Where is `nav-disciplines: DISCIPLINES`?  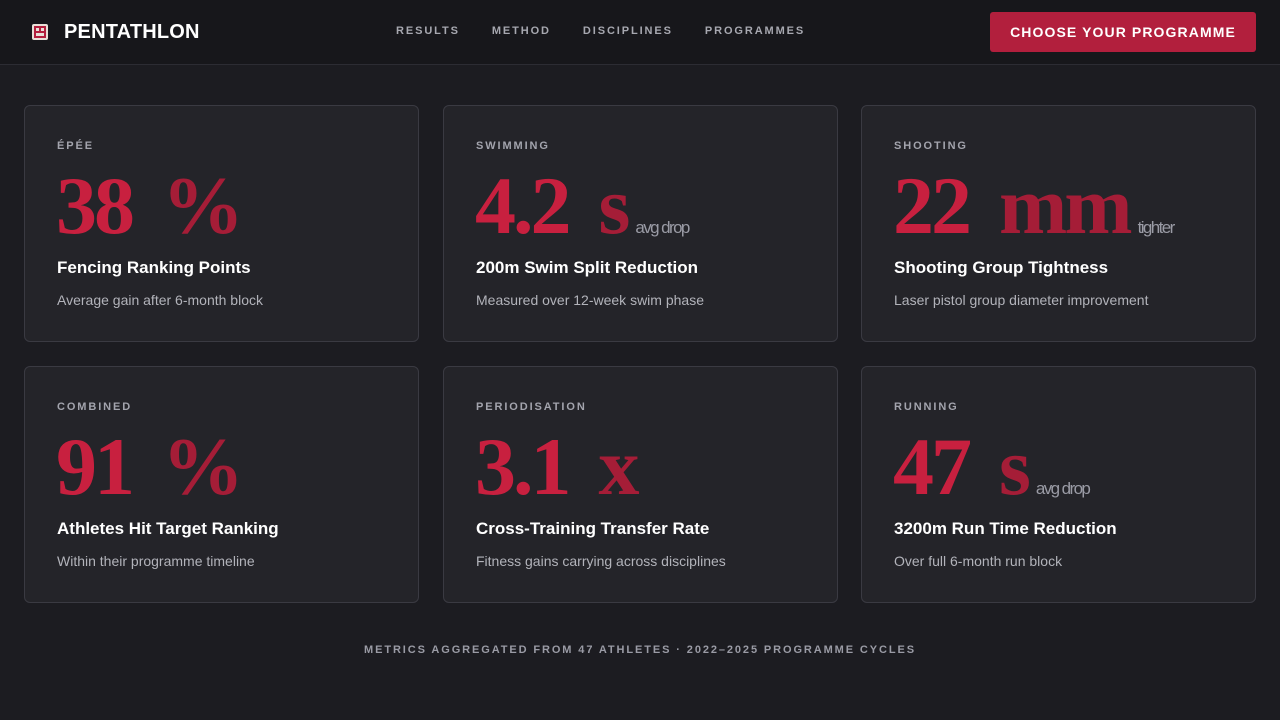
nav-disciplines: DISCIPLINES is located at coordinates (628, 31).